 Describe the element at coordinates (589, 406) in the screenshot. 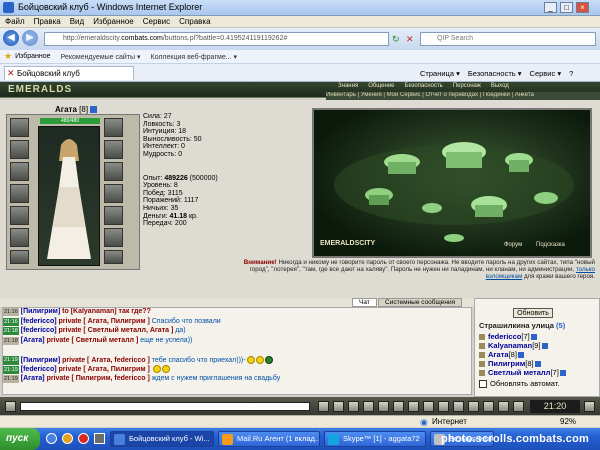

I see `exit-icon` at that location.